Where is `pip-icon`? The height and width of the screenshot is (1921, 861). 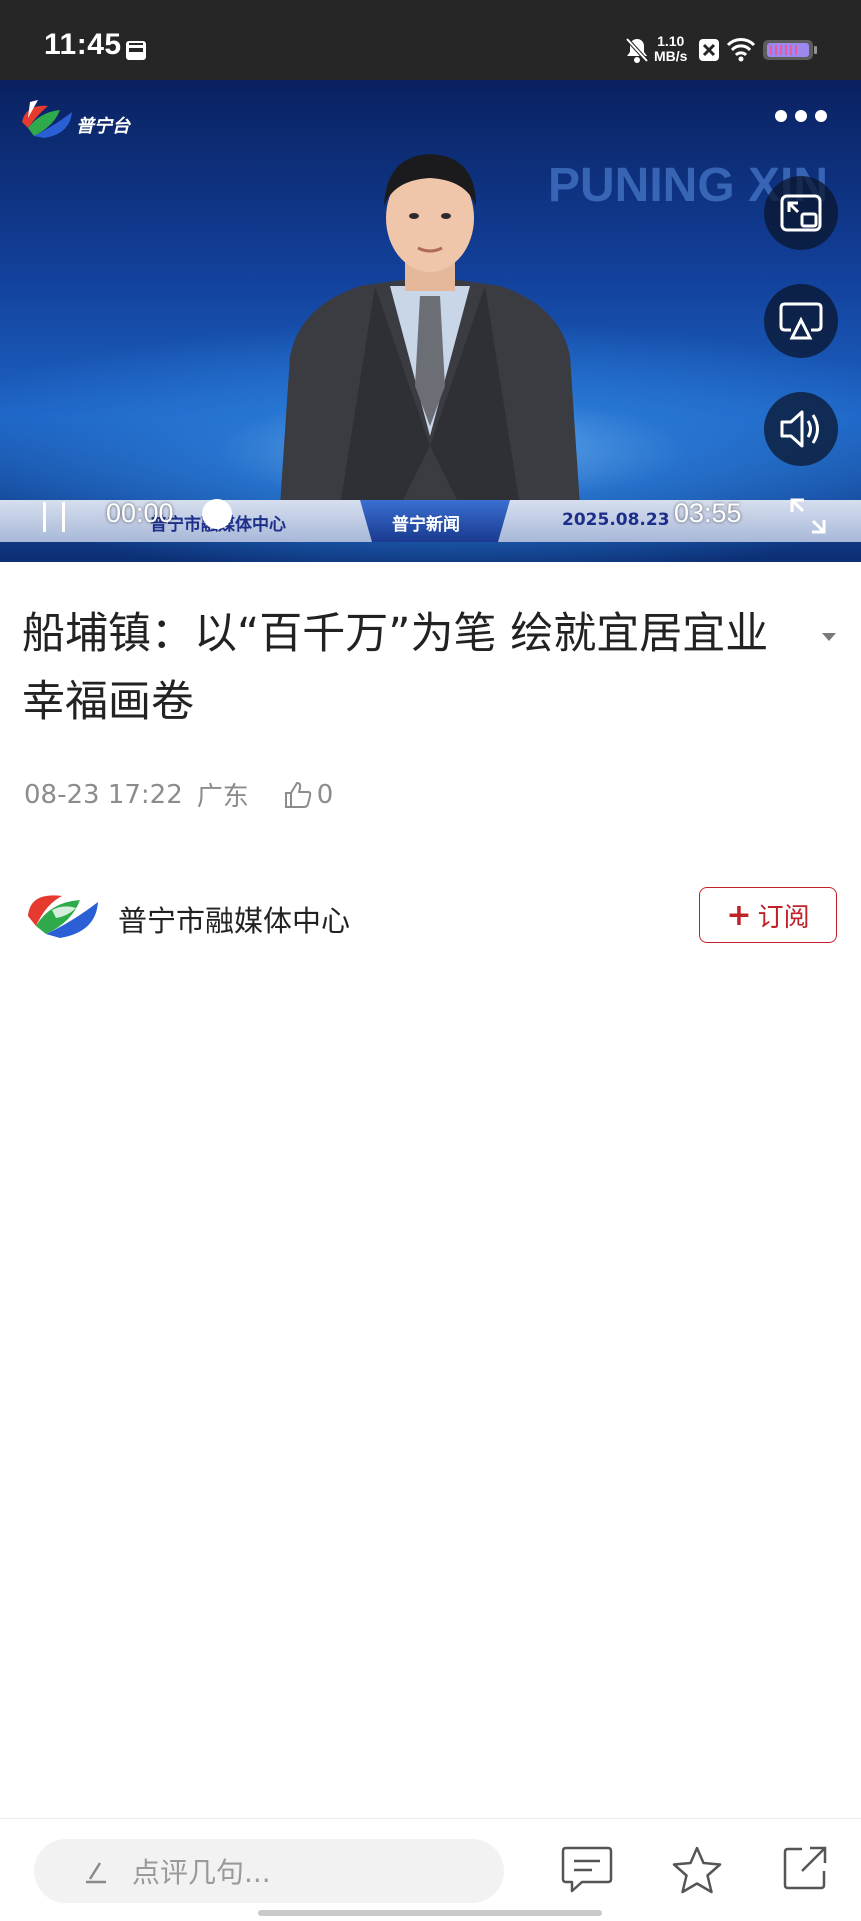
pip-icon is located at coordinates (801, 213).